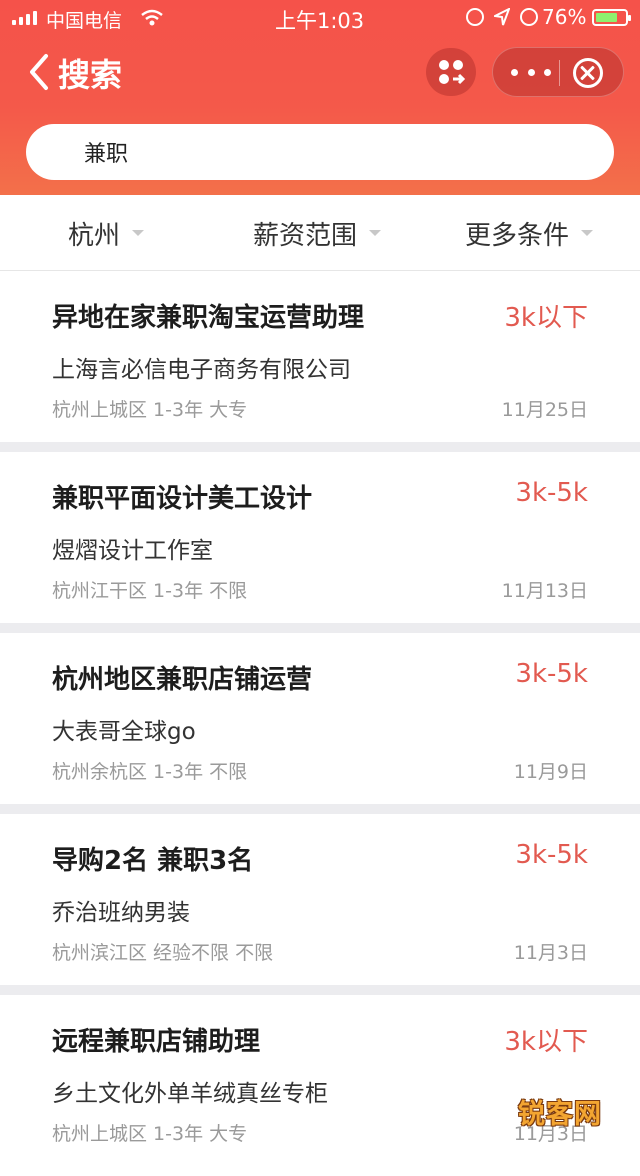 The image size is (640, 1176). I want to click on job-company: 上海言必信电子商务有限公司, so click(201, 370).